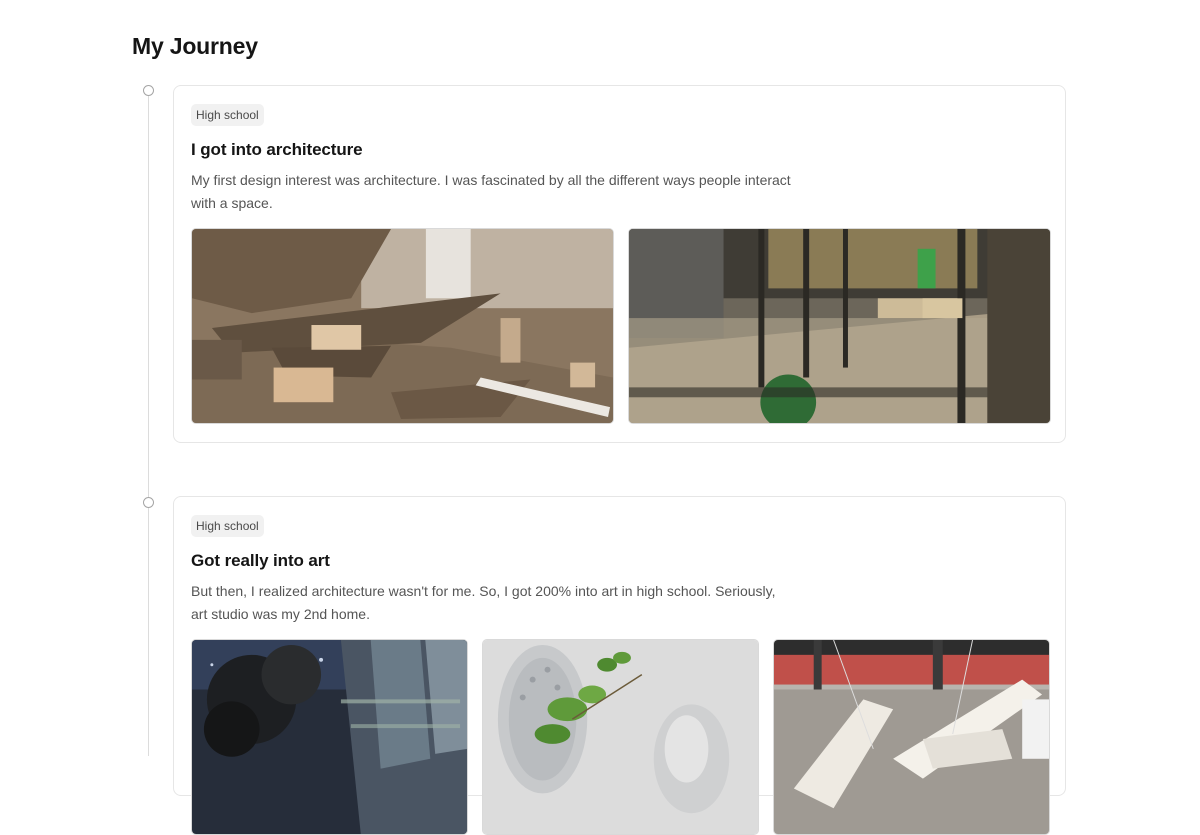 The image size is (1200, 835). I want to click on white-sculpture-photo, so click(911, 737).